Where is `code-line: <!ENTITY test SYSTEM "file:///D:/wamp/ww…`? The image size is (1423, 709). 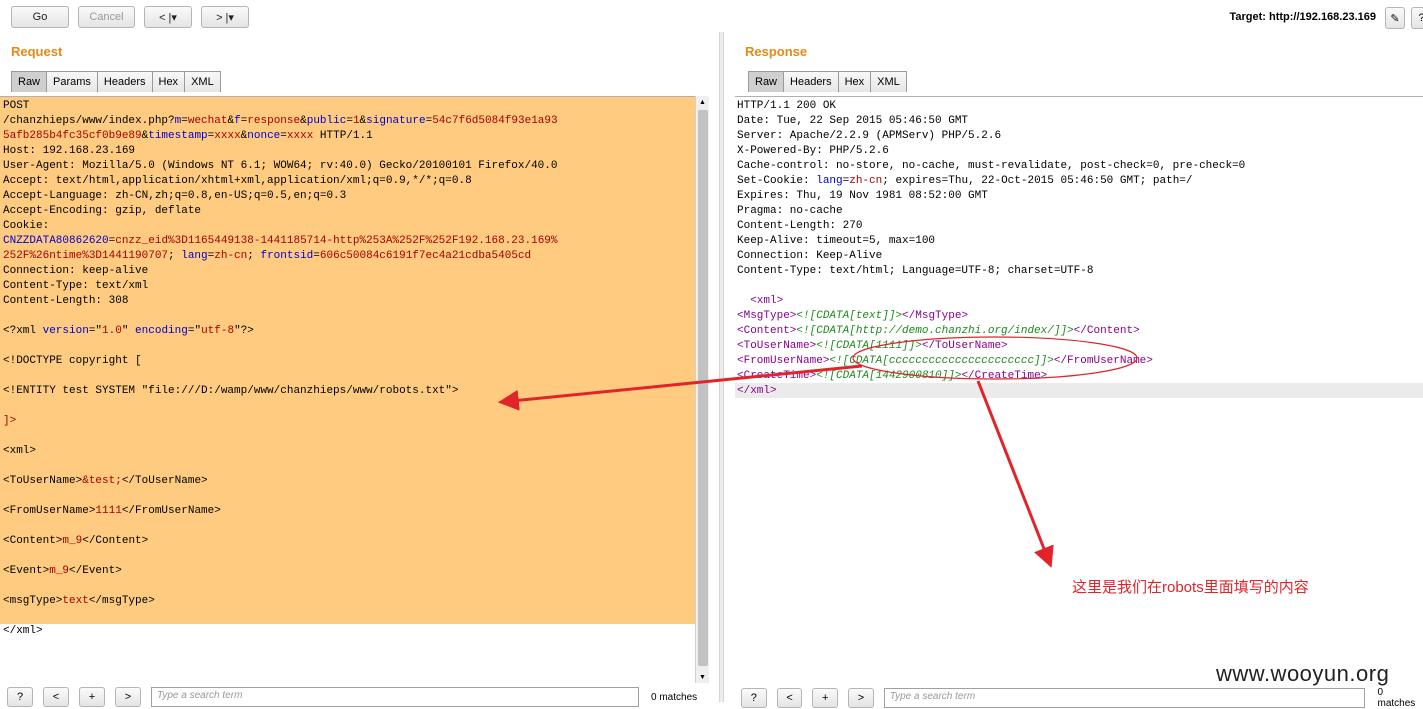
code-line: <!ENTITY test SYSTEM "file:///D:/wamp/ww… is located at coordinates (280, 391).